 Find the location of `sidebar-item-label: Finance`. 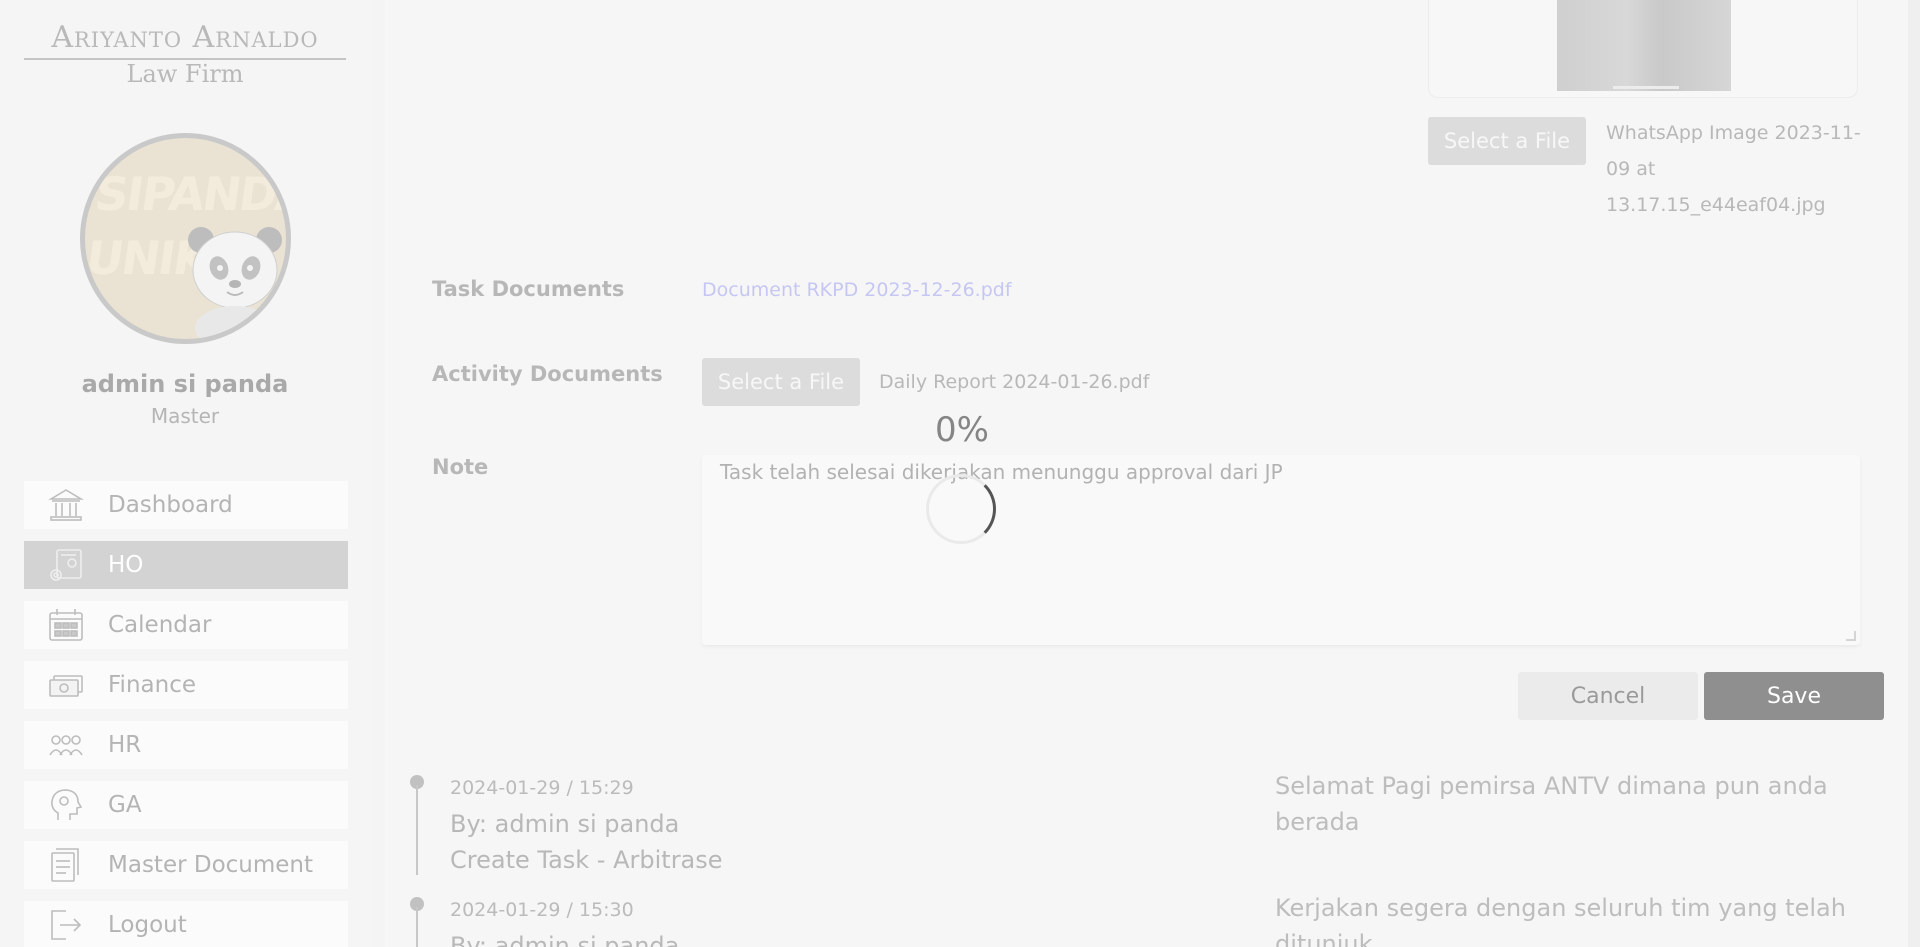

sidebar-item-label: Finance is located at coordinates (152, 685).